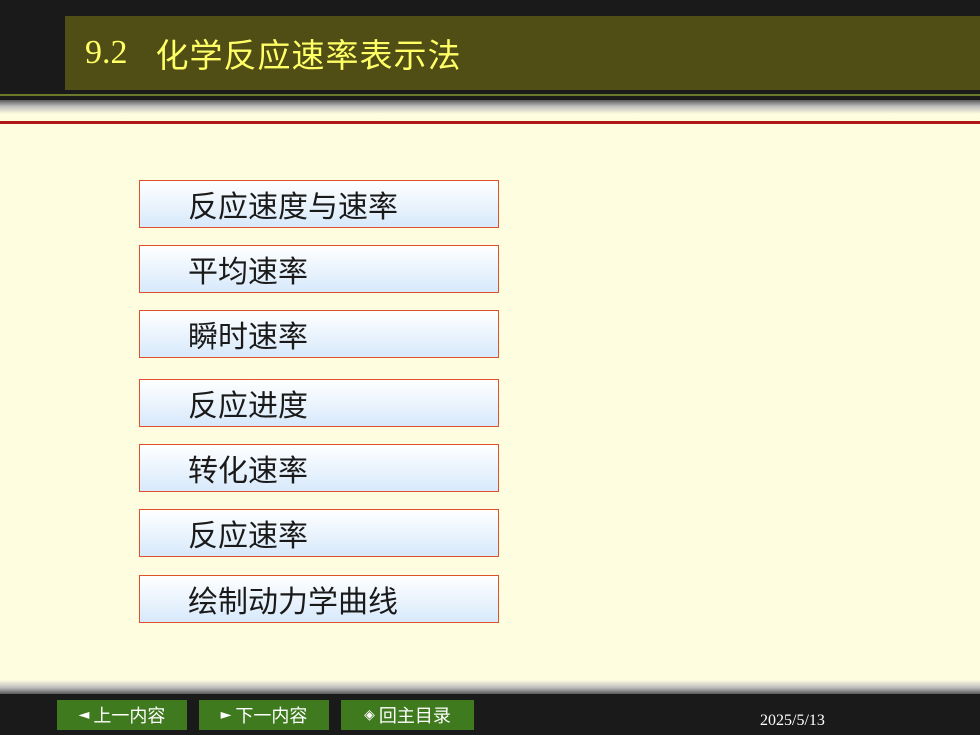  I want to click on menu-item-reaction-velocity-and-rate: 反应速度与速率, so click(319, 204).